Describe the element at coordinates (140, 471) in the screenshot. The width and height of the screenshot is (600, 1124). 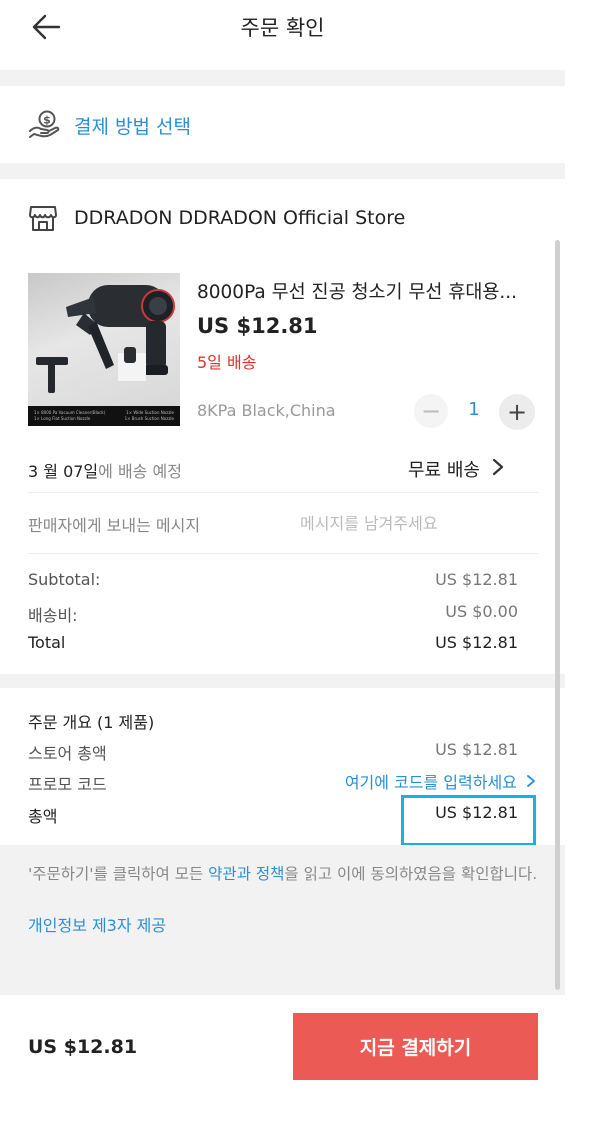
I see `delivery-date-suffix: 에 배송 예정` at that location.